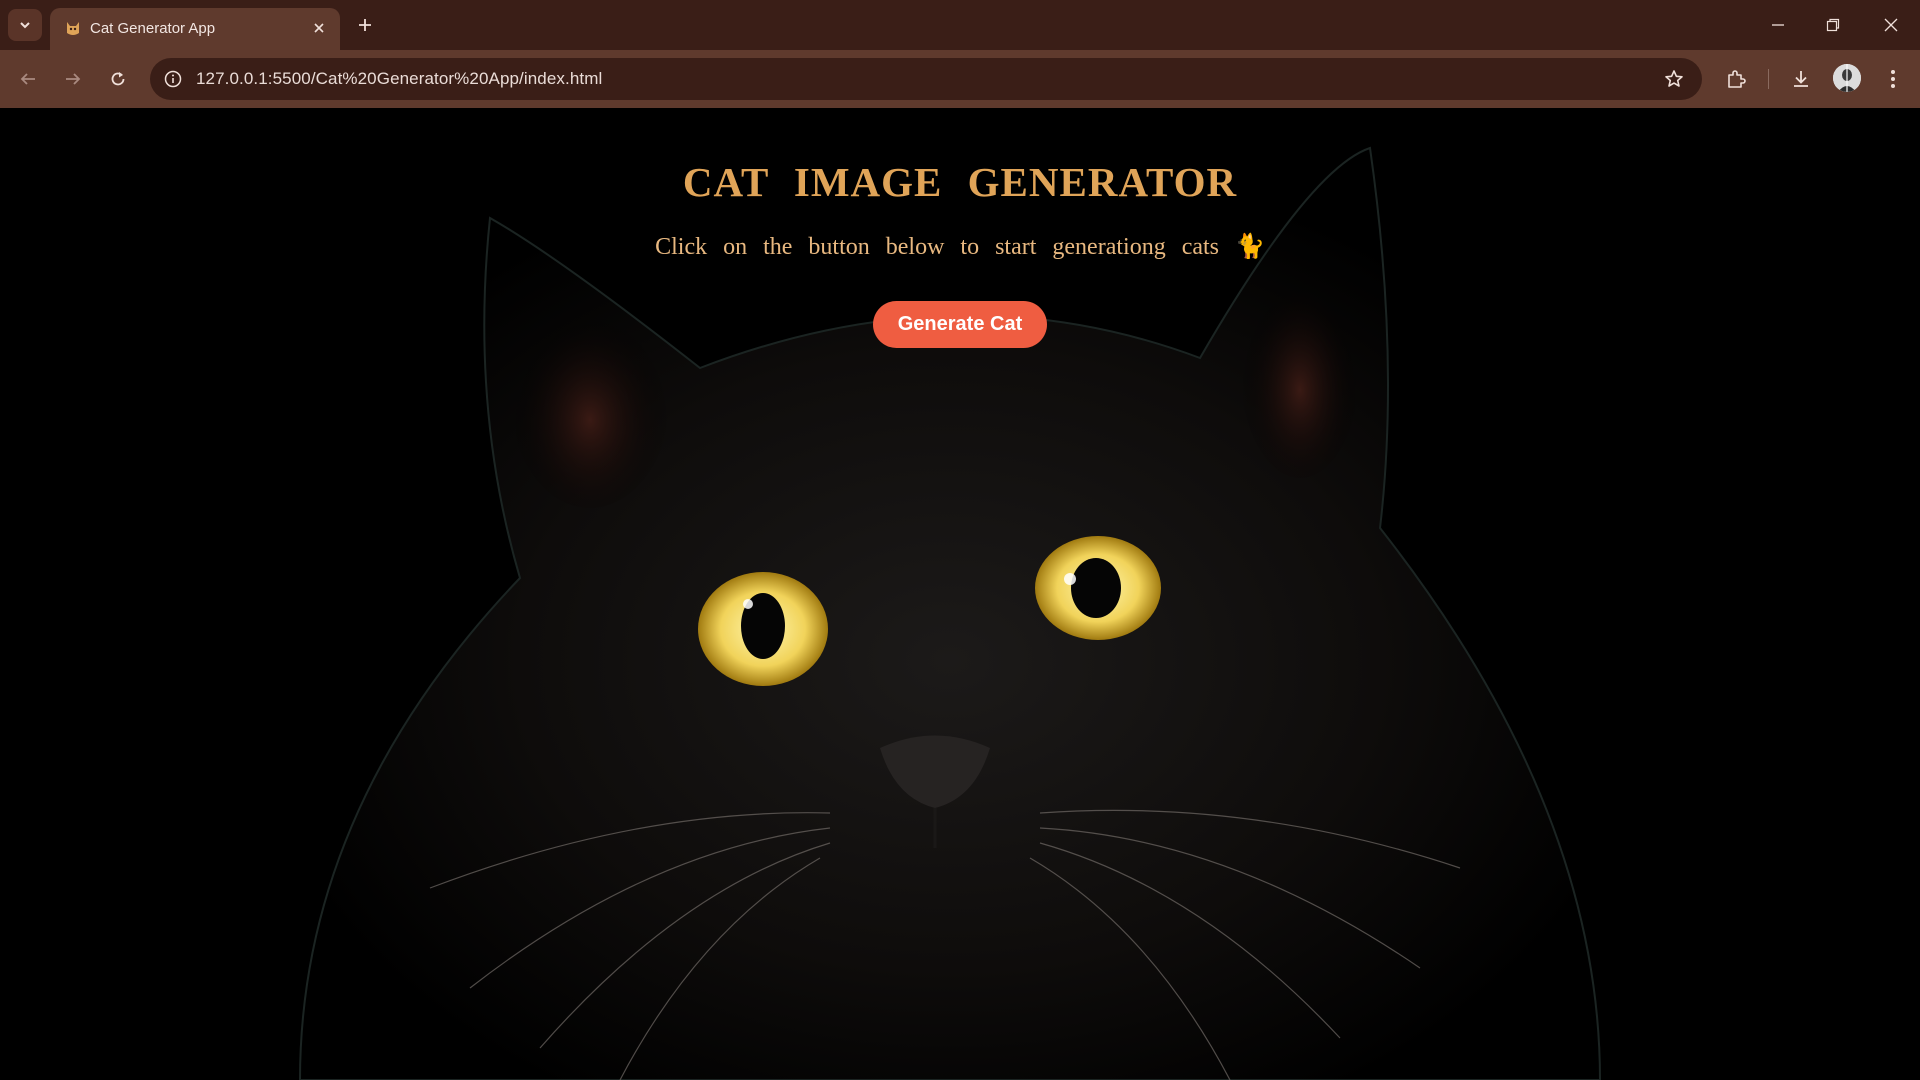 The image size is (1920, 1080). I want to click on toolbar-separator, so click(1768, 79).